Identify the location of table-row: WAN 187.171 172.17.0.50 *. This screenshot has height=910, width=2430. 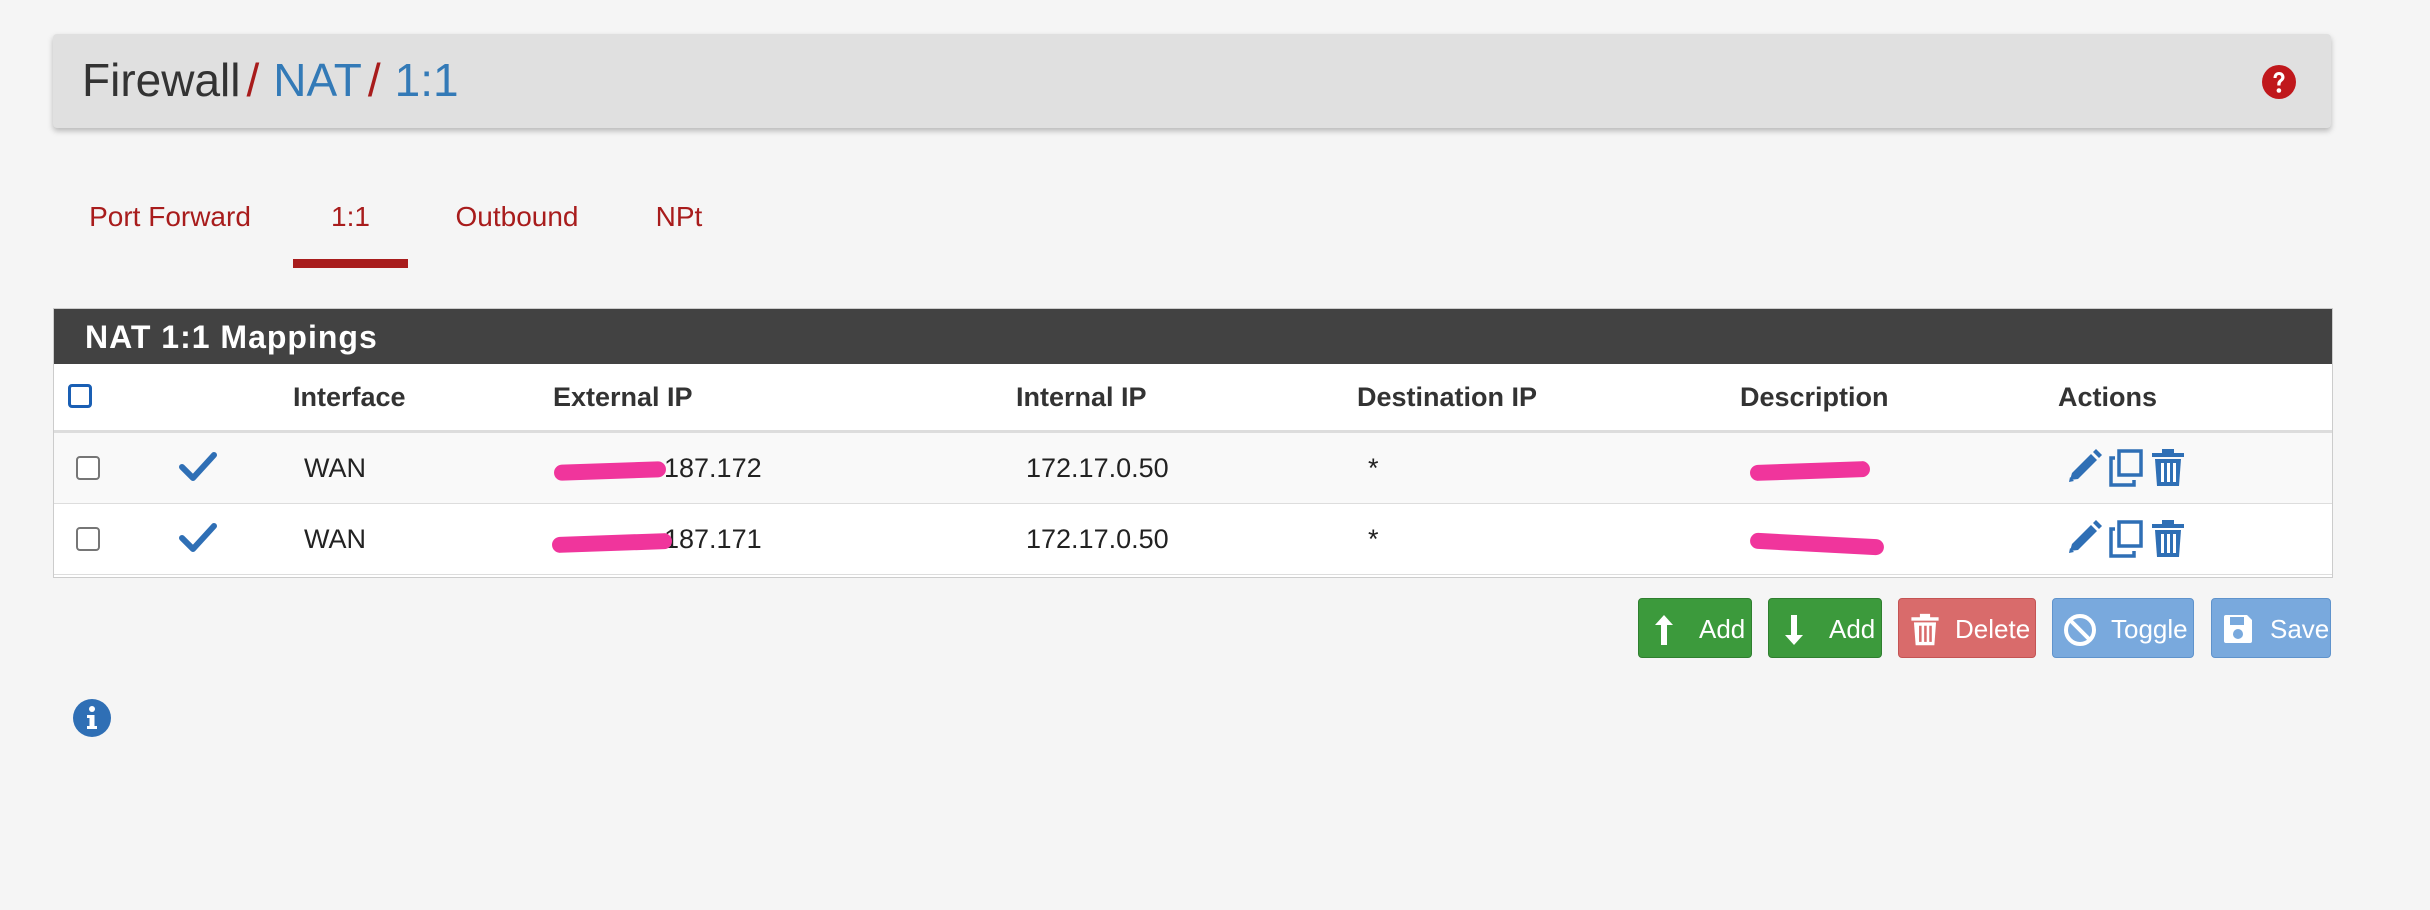
(1193, 539).